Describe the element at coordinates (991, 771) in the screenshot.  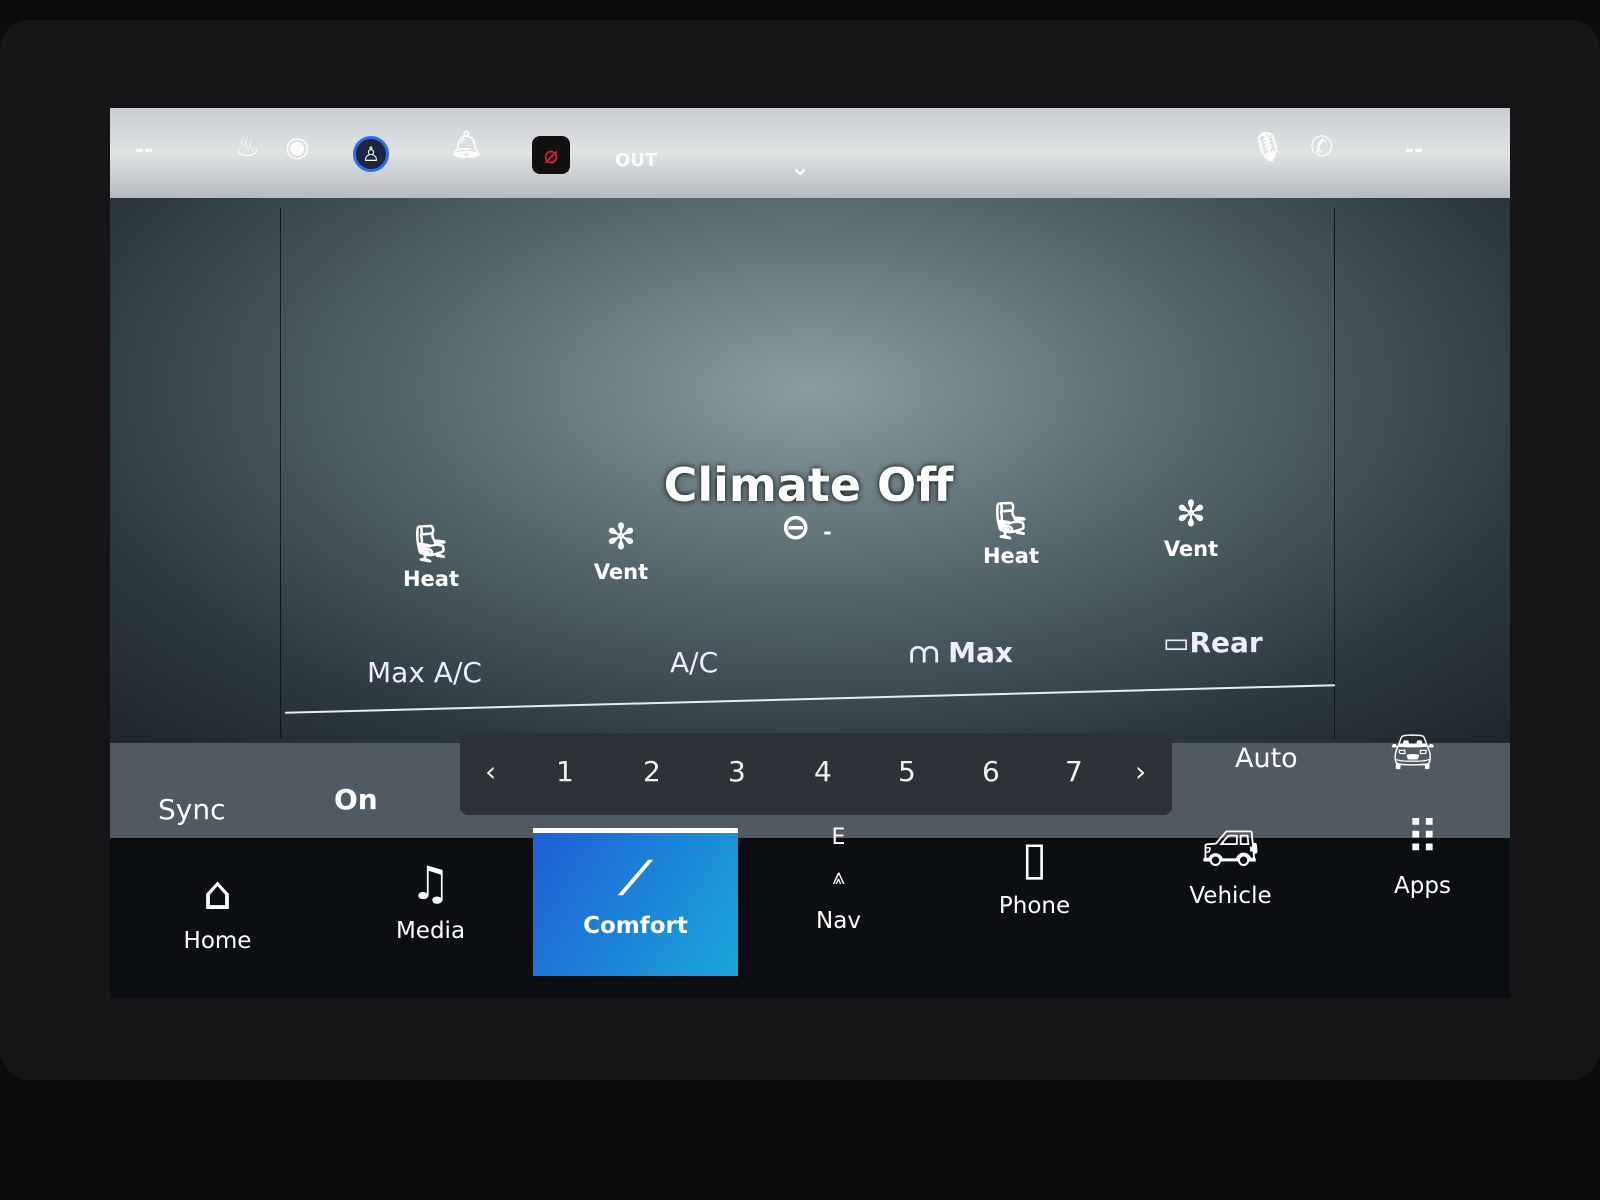
I see `fan-speed-6: 6` at that location.